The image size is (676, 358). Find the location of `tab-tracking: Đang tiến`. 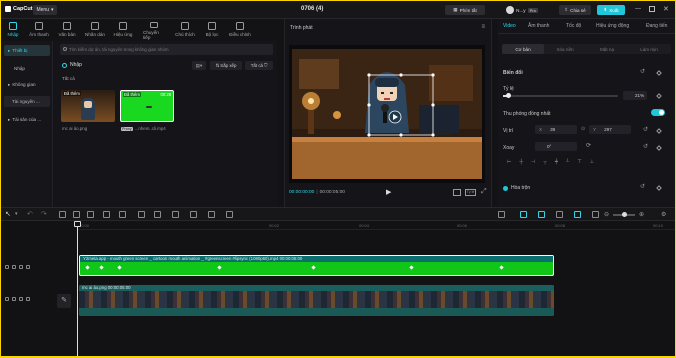

tab-tracking: Đang tiến is located at coordinates (656, 26).